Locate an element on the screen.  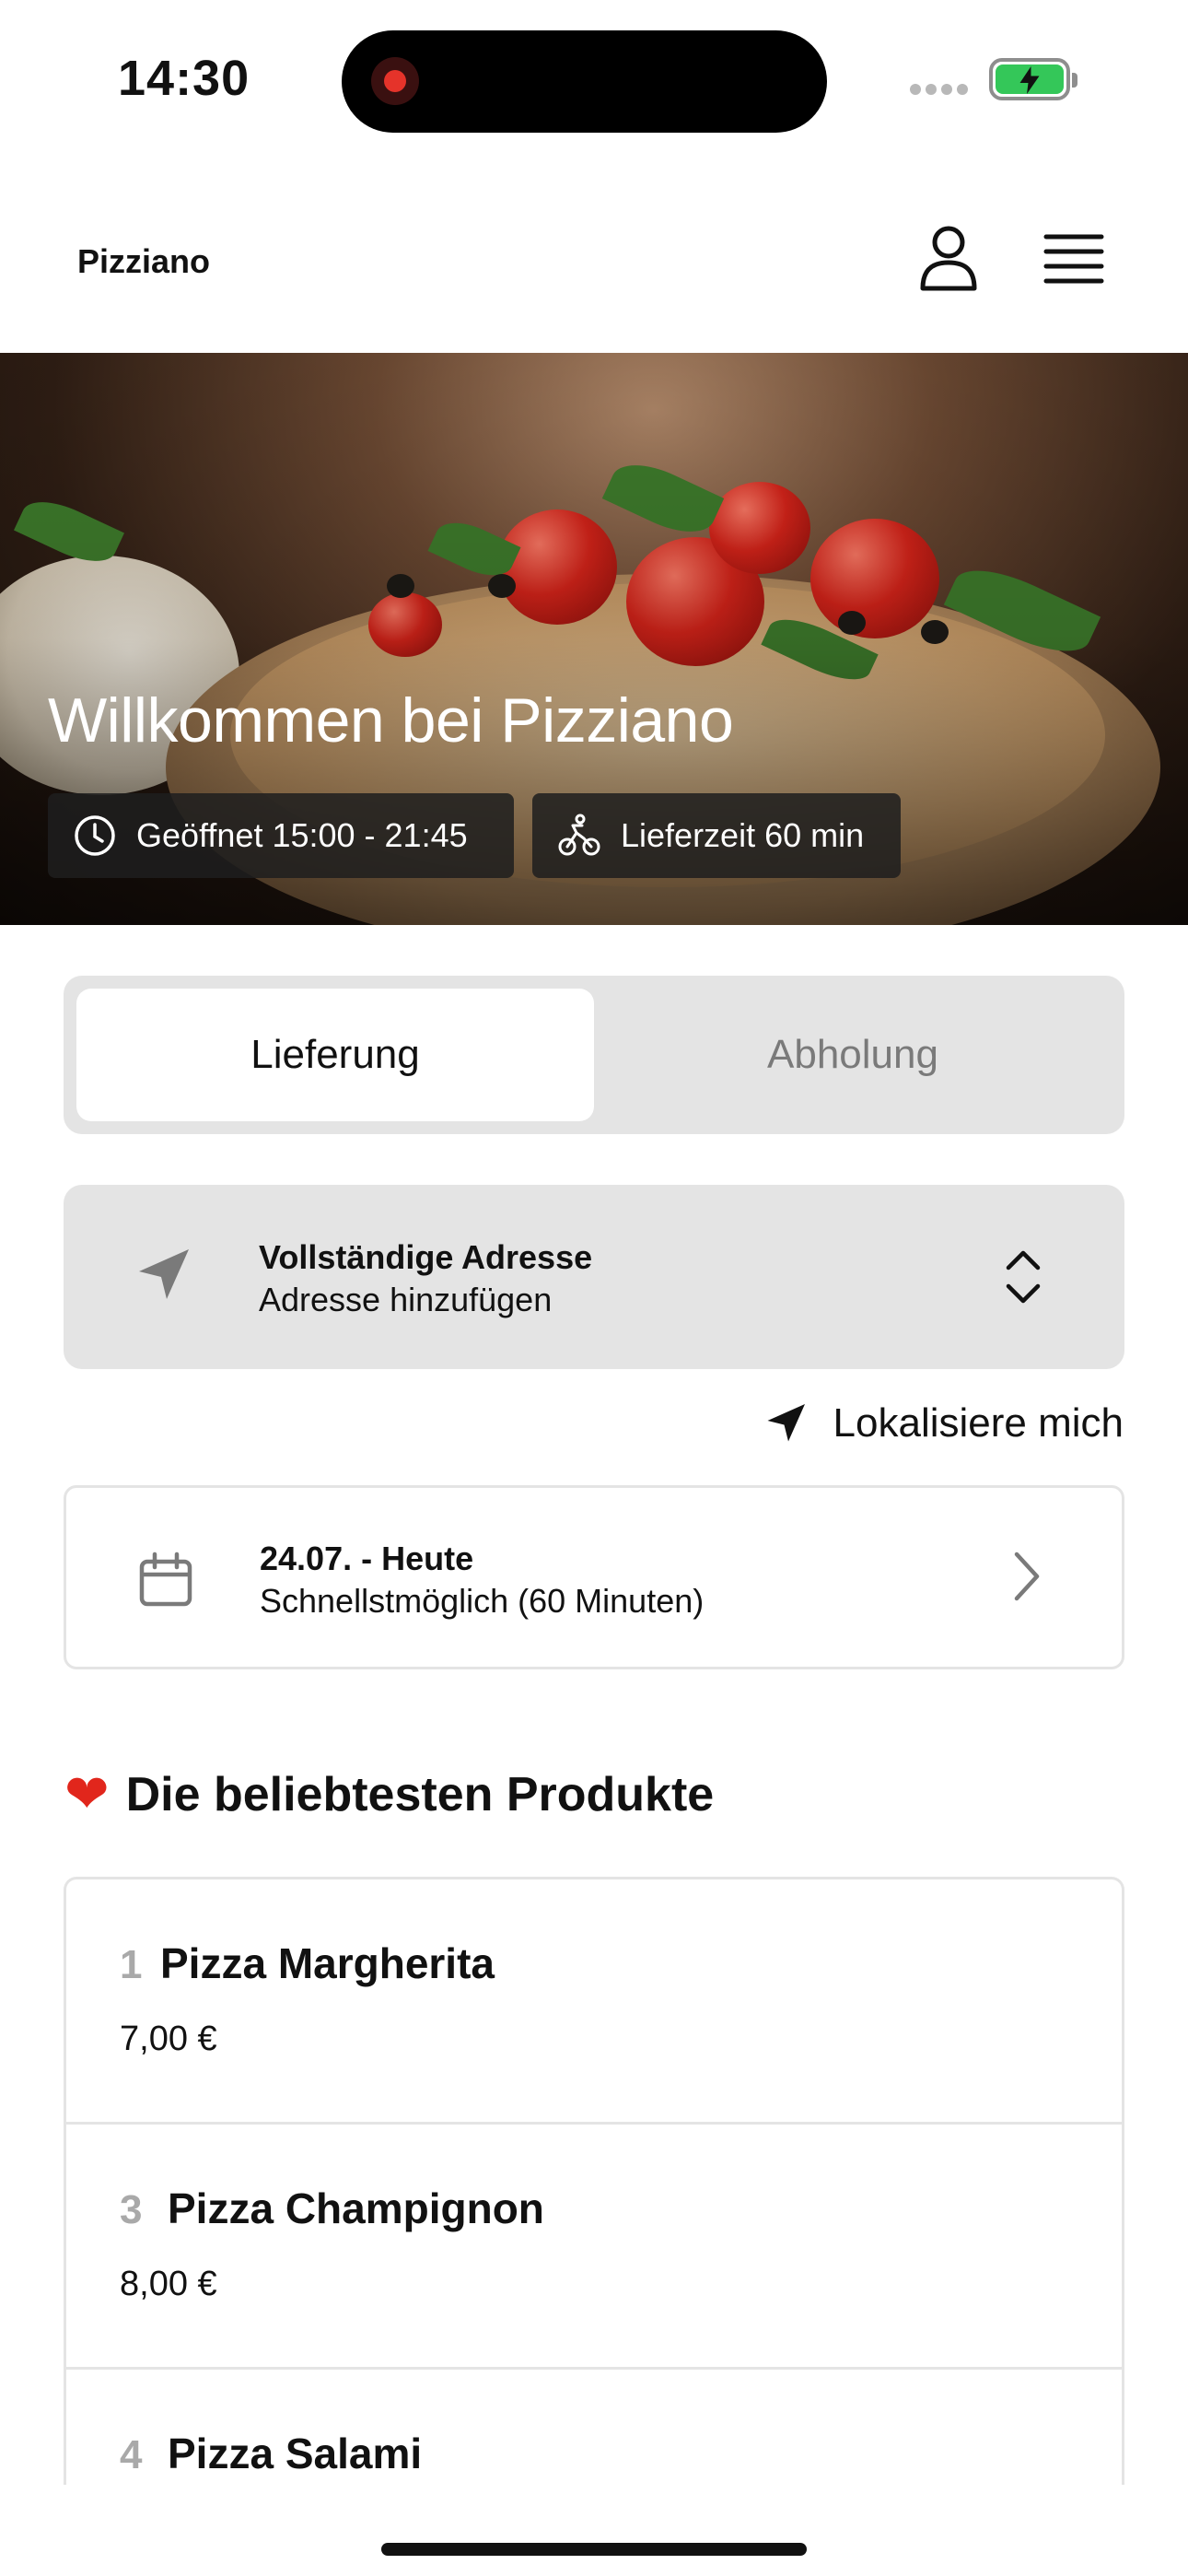
user-icon is located at coordinates (948, 258).